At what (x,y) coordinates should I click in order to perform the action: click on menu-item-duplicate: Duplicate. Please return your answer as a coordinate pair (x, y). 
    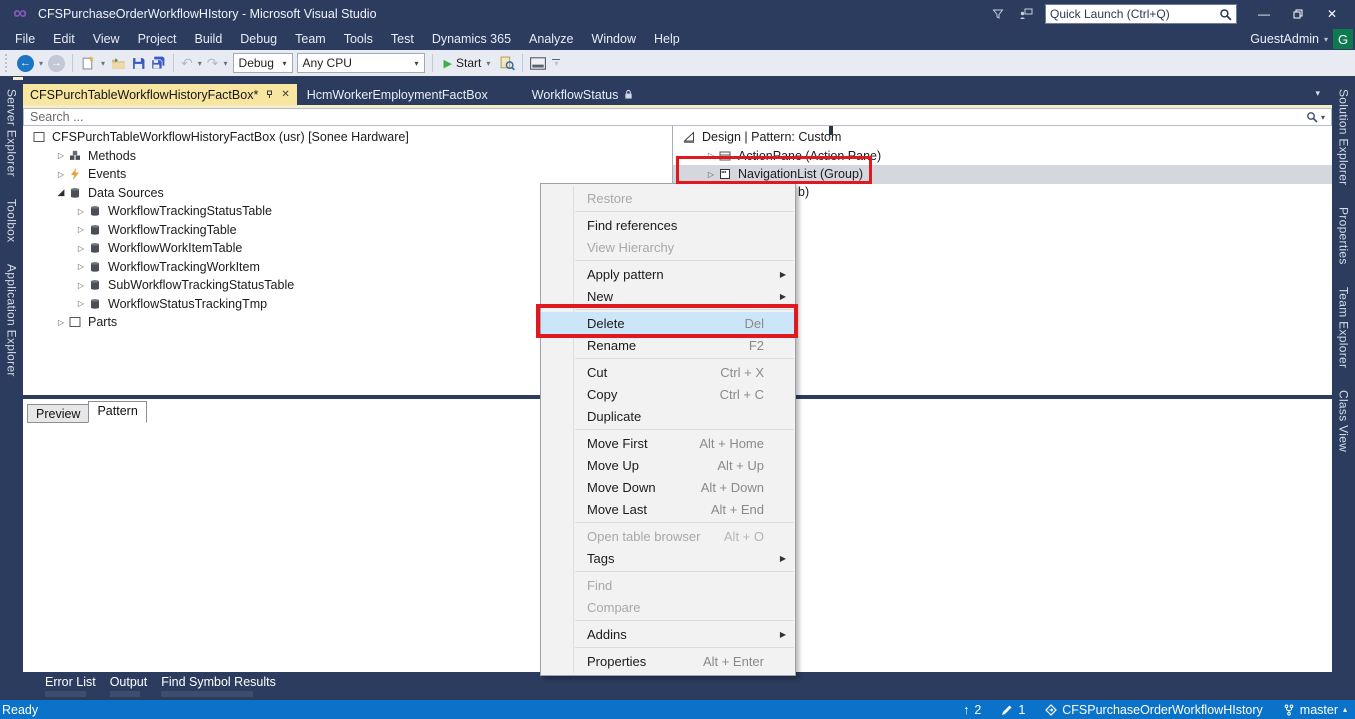
    Looking at the image, I should click on (668, 416).